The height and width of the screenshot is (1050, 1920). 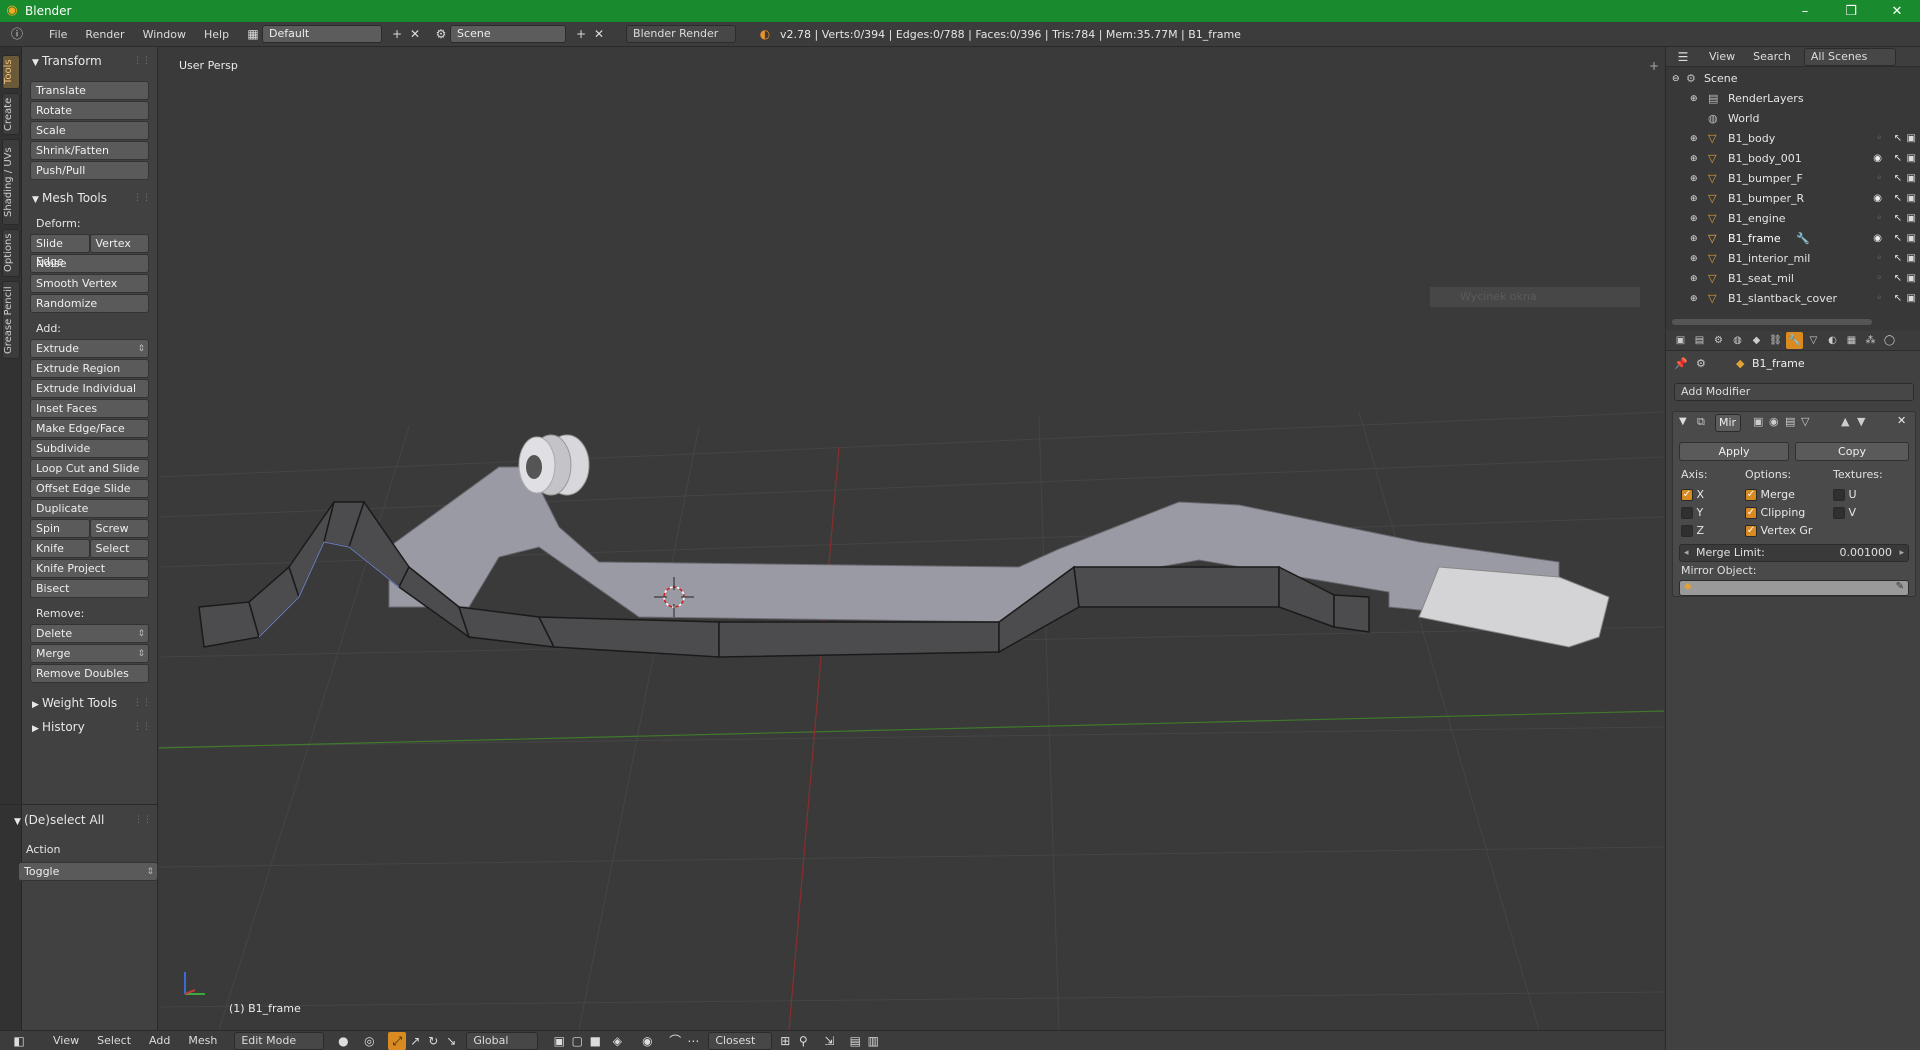 I want to click on knife-button: Knife, so click(x=60, y=548).